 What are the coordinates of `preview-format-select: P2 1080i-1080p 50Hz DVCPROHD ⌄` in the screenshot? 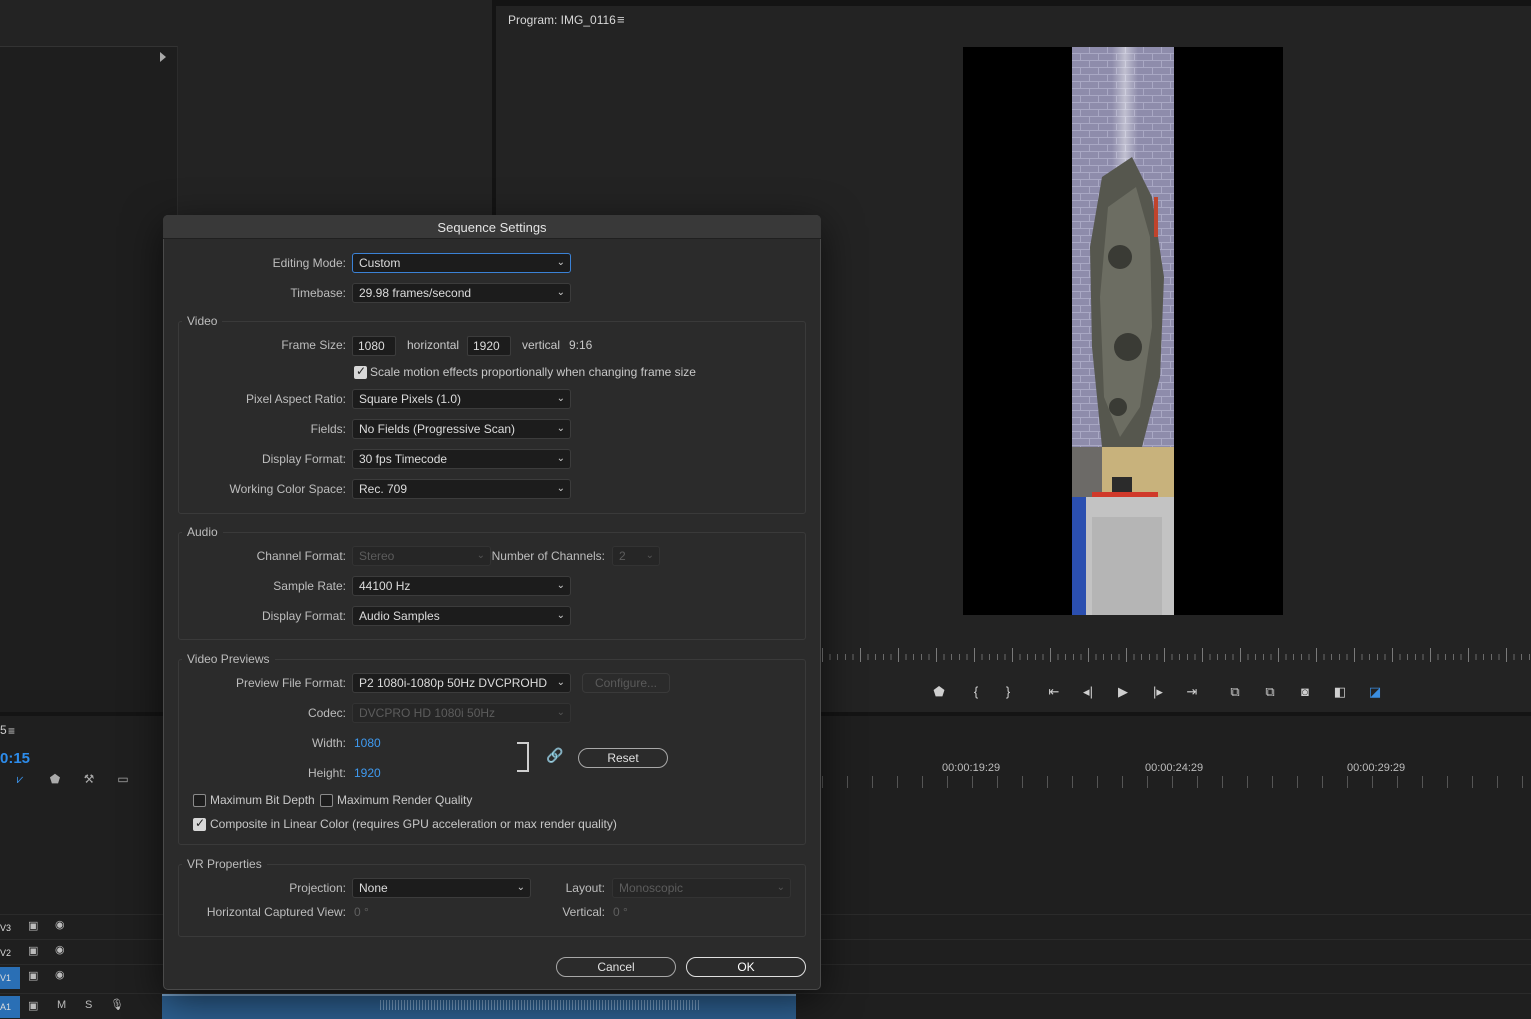 It's located at (461, 683).